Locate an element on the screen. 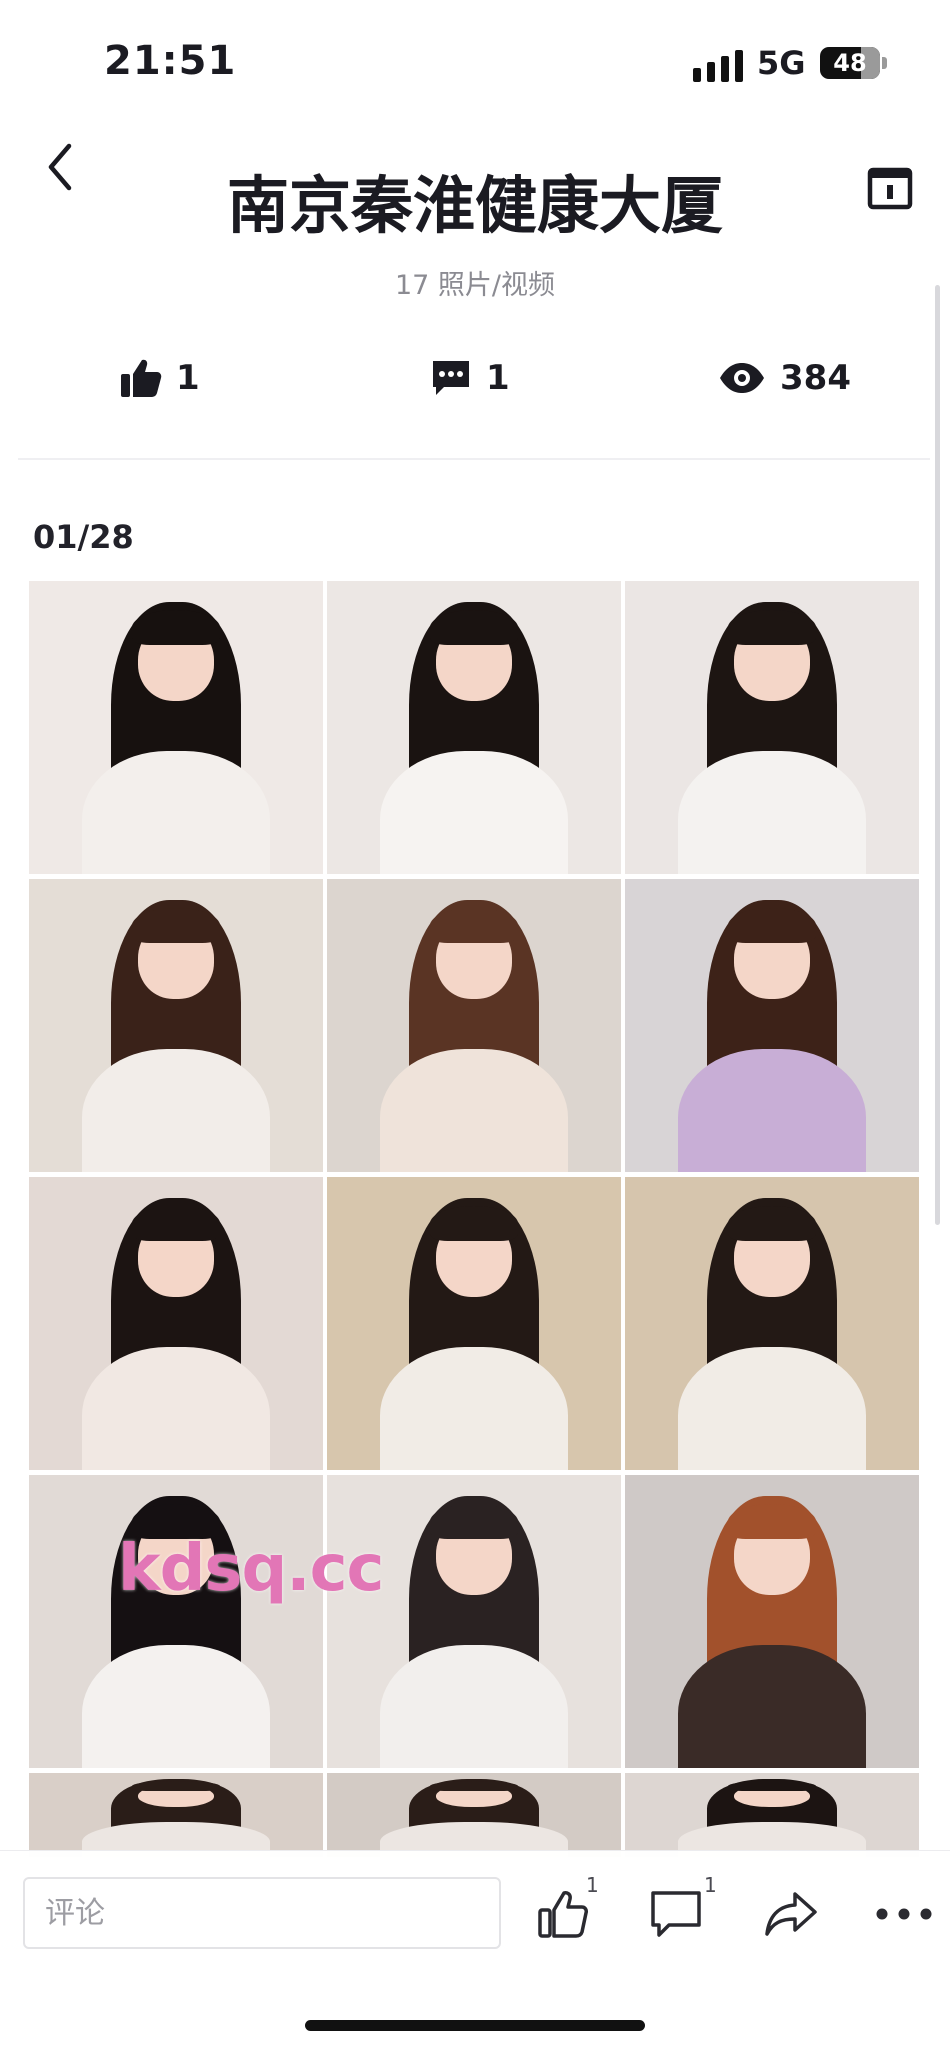 This screenshot has height=2056, width=950. views-stat: 384 is located at coordinates (784, 378).